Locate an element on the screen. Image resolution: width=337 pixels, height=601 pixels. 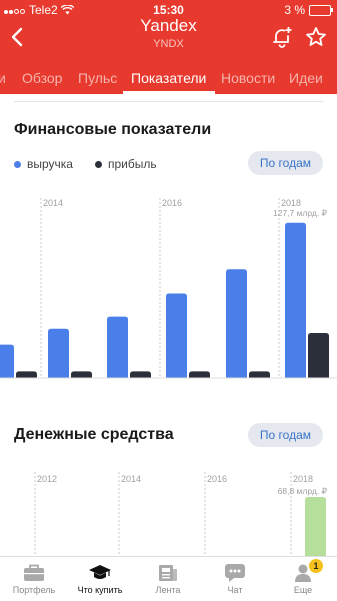
star-icon is located at coordinates (316, 39).